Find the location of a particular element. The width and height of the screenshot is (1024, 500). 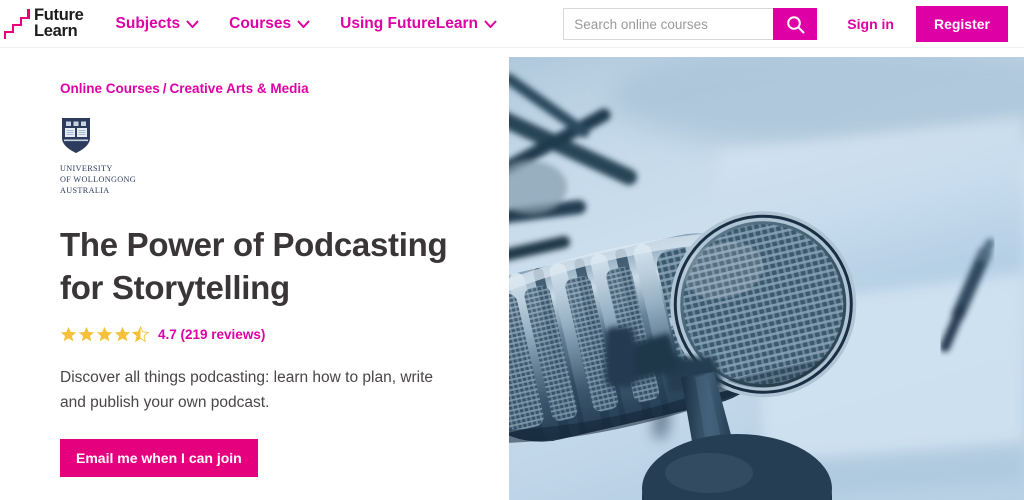

header-actions: Sign in Register is located at coordinates (793, 24).